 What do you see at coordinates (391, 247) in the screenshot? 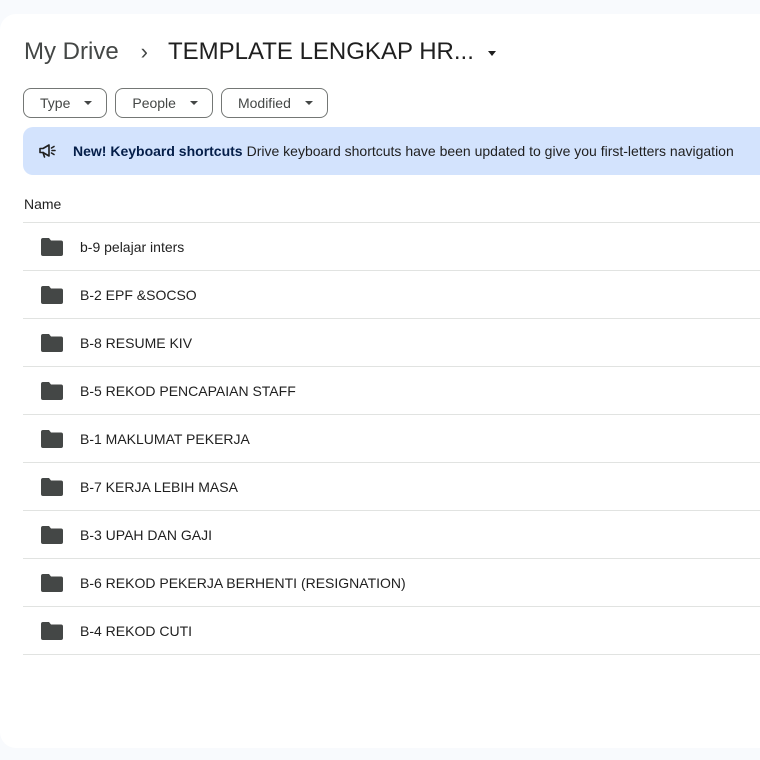
I see `list-item: b-9 pelajar inters` at bounding box center [391, 247].